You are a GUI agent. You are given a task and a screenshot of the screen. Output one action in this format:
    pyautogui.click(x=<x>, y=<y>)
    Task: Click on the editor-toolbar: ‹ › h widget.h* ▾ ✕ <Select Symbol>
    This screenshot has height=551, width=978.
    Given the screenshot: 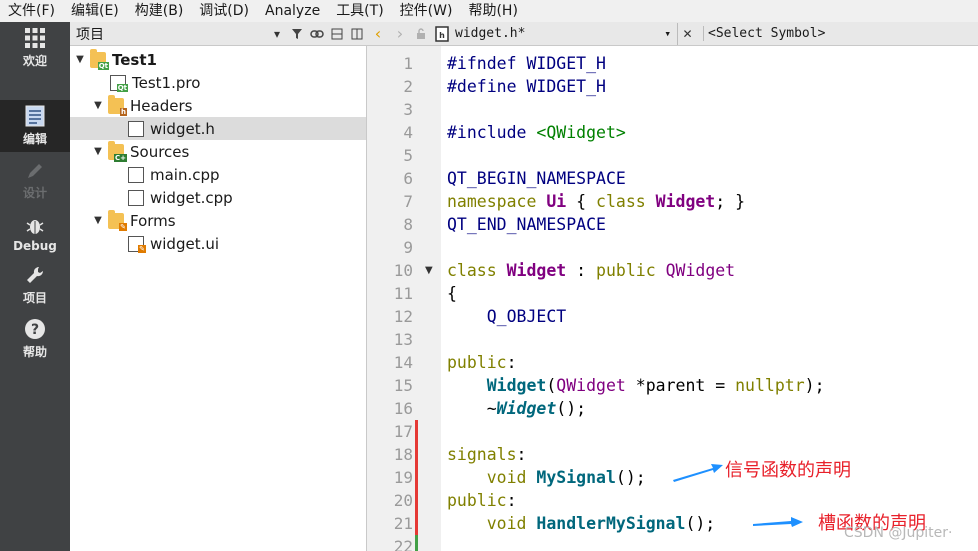 What is the action you would take?
    pyautogui.click(x=672, y=34)
    